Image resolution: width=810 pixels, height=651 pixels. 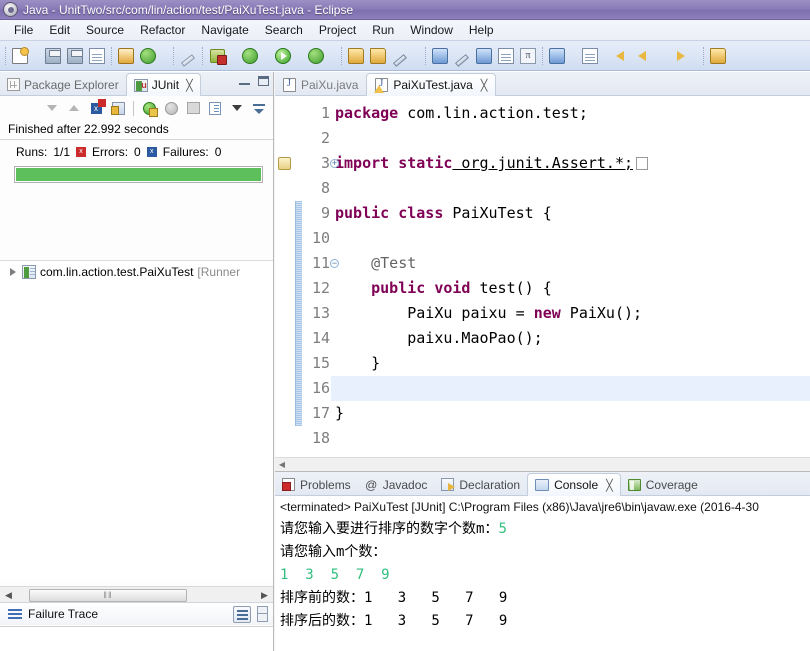 What do you see at coordinates (53, 56) in the screenshot?
I see `save-button` at bounding box center [53, 56].